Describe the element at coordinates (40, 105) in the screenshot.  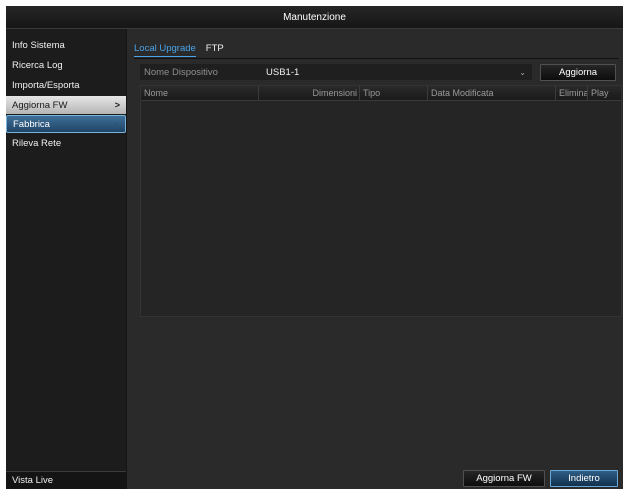
I see `sidebar-item-label: Aggiorna FW` at that location.